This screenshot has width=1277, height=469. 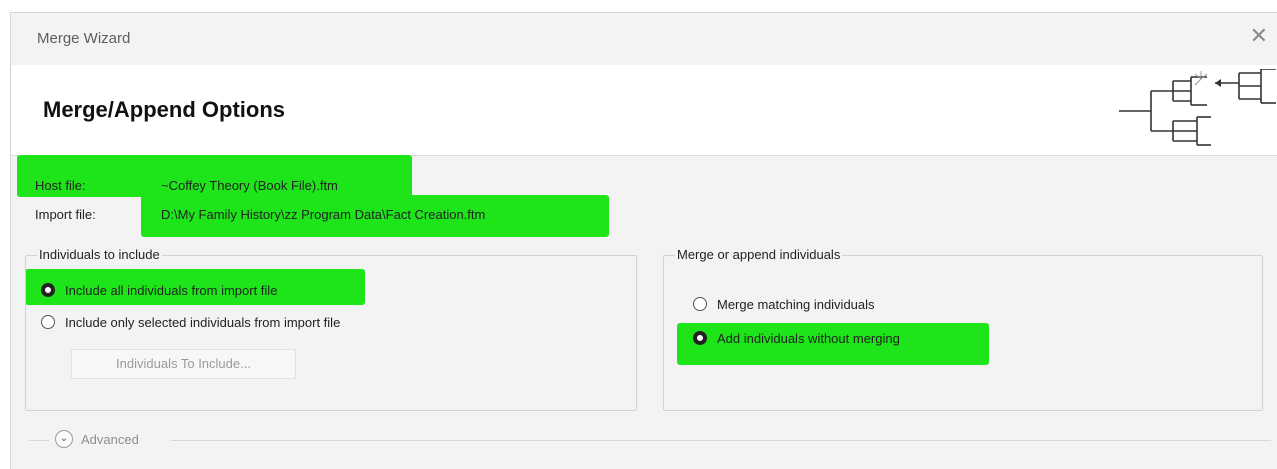 What do you see at coordinates (60, 185) in the screenshot?
I see `host-file-label: Host file:` at bounding box center [60, 185].